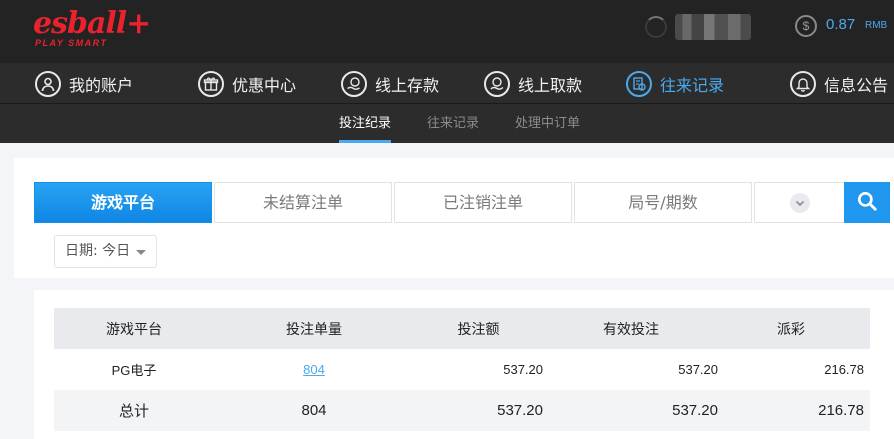 The height and width of the screenshot is (439, 894). What do you see at coordinates (483, 202) in the screenshot?
I see `tab-cancelled-bets: 已注销注单` at bounding box center [483, 202].